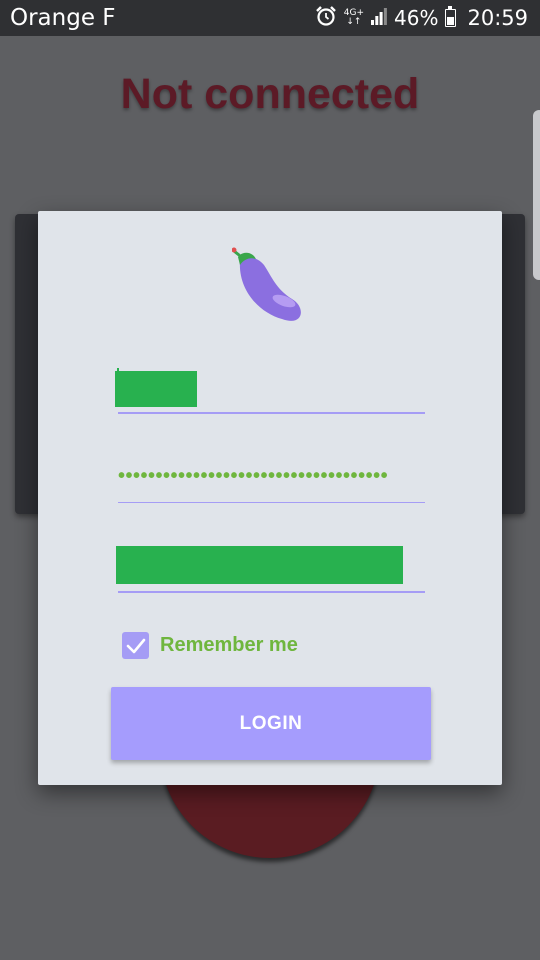 The width and height of the screenshot is (540, 960). Describe the element at coordinates (270, 390) in the screenshot. I see `username-field` at that location.